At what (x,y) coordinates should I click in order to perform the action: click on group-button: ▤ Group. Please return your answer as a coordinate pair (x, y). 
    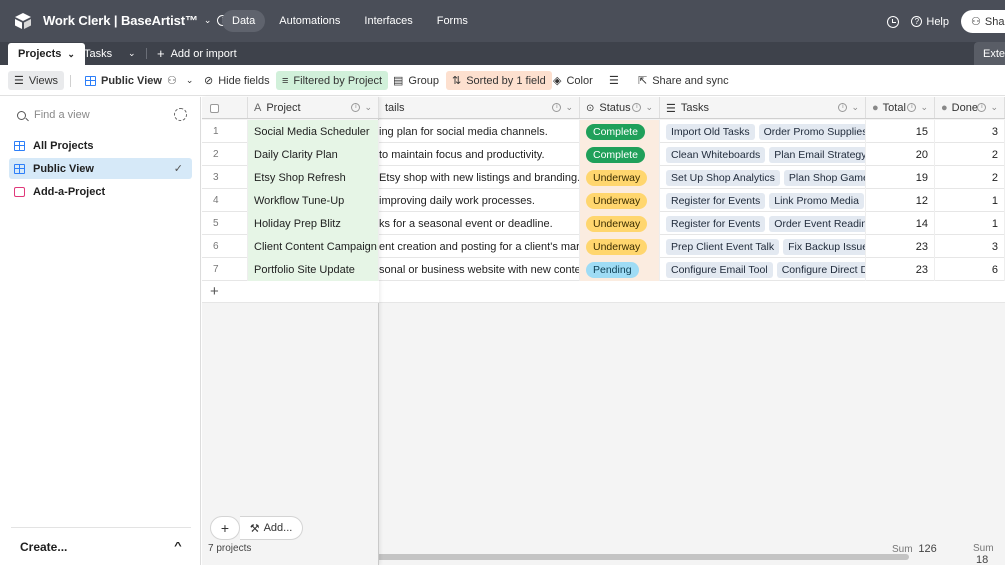
    Looking at the image, I should click on (416, 80).